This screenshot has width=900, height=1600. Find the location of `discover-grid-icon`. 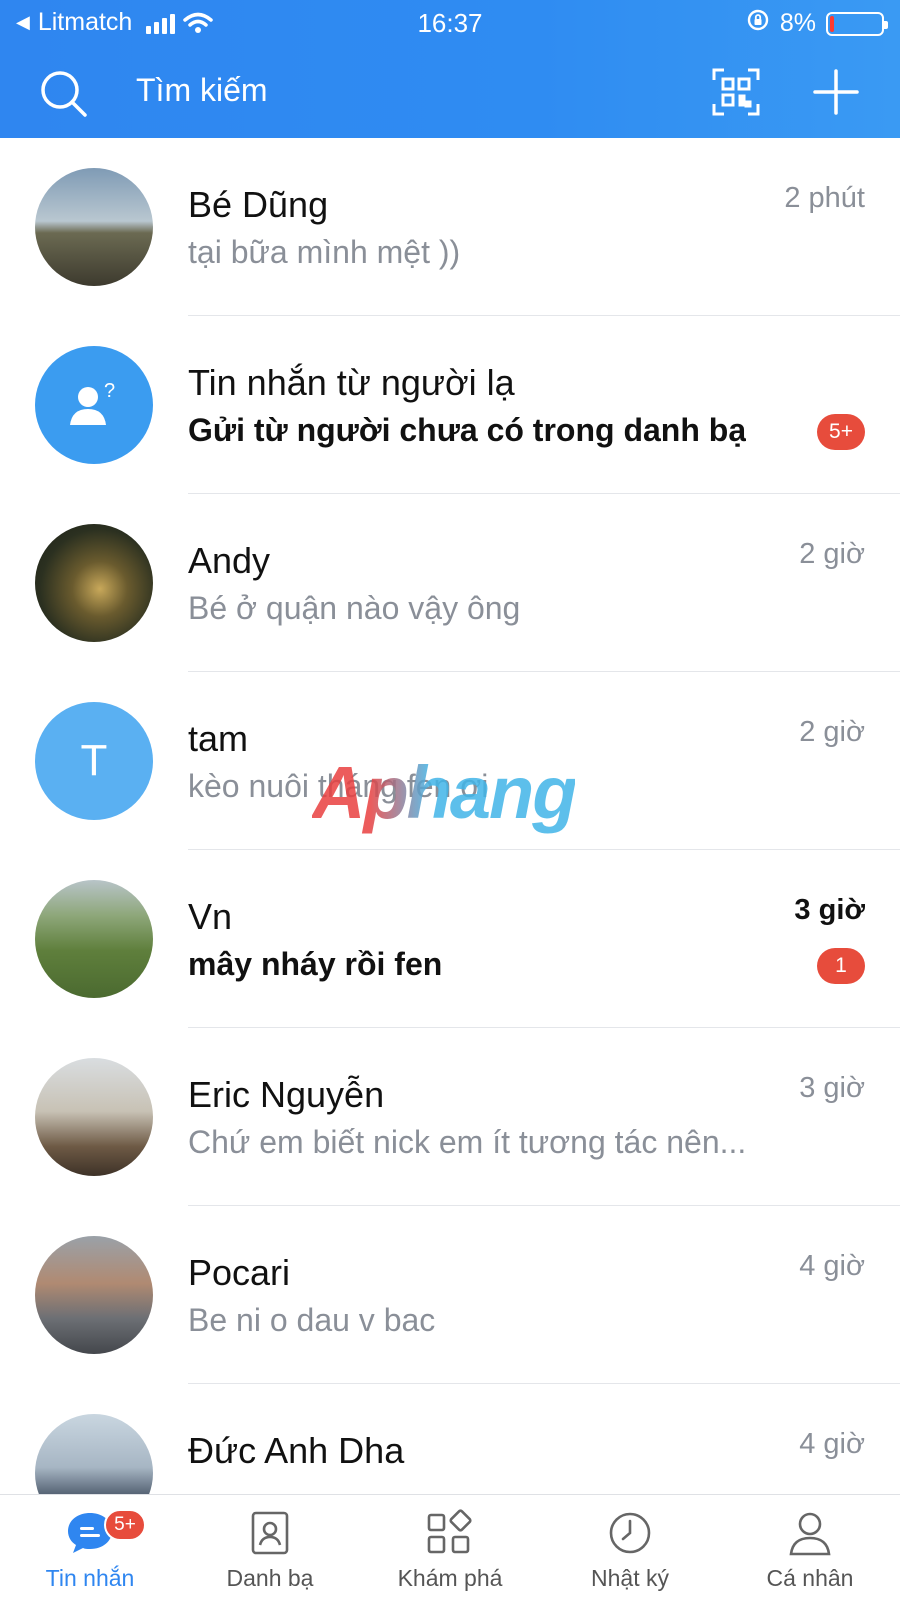

discover-grid-icon is located at coordinates (450, 1535).